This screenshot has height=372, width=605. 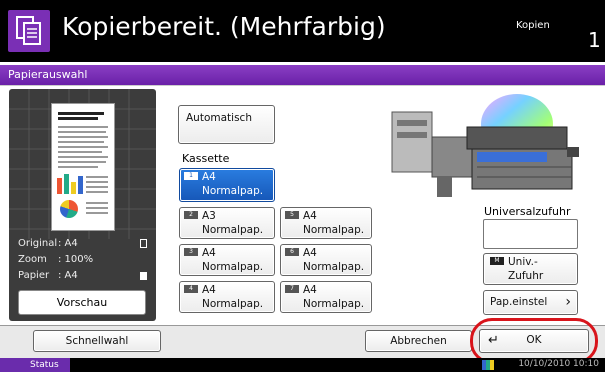 I want to click on date-time: 10/10/2010 10:10, so click(x=558, y=364).